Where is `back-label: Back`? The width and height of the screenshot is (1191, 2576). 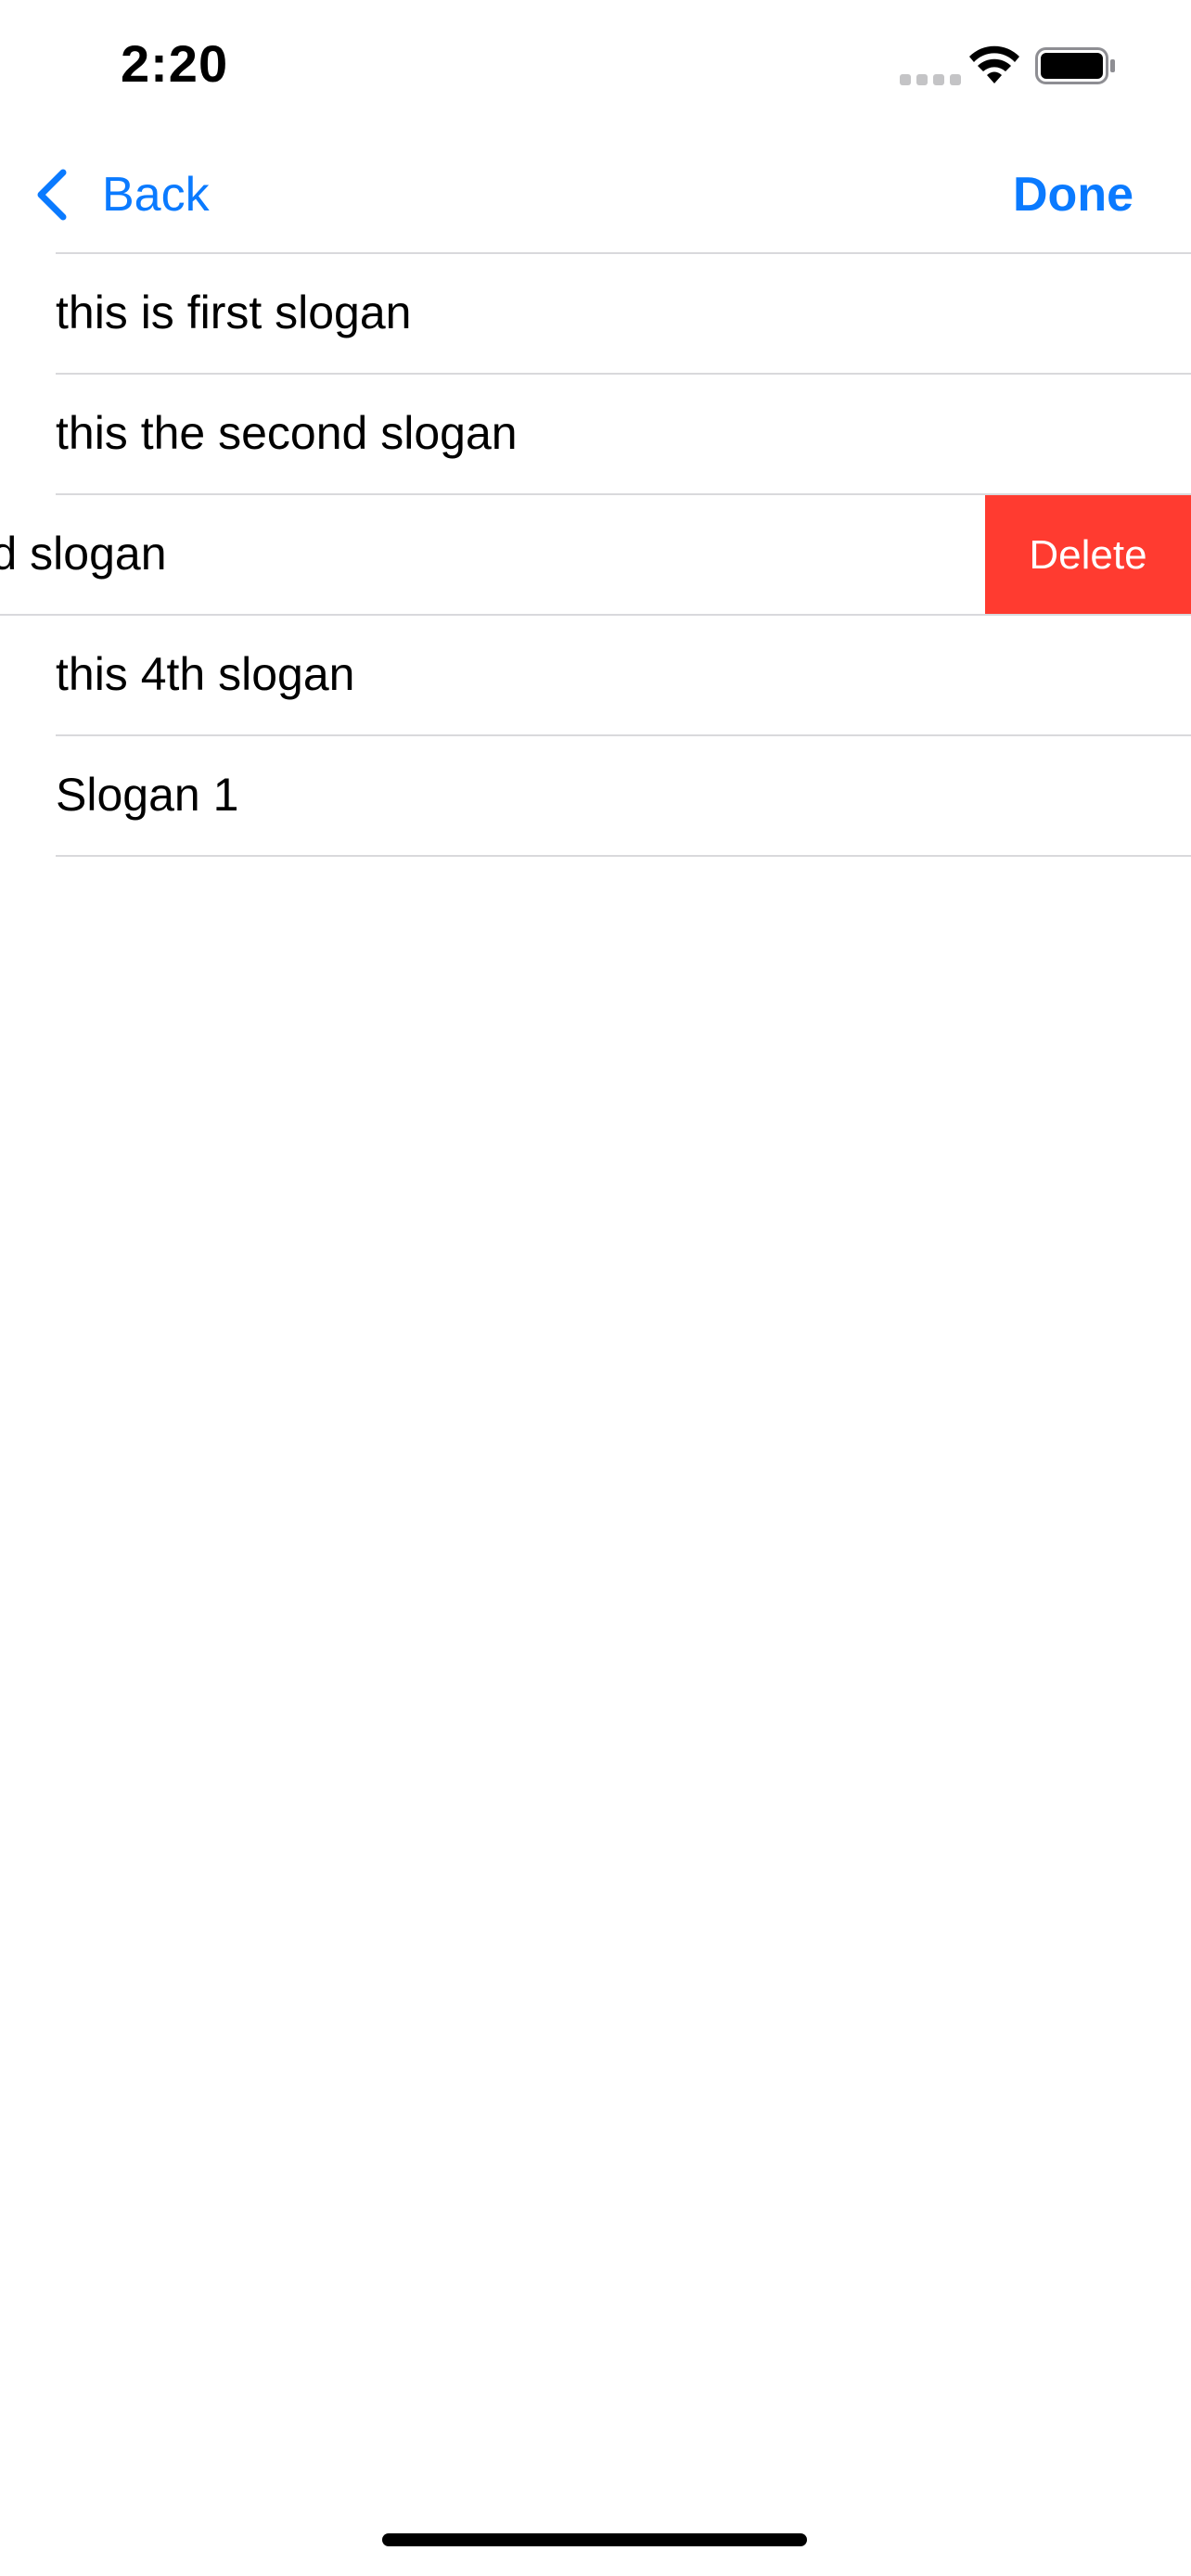
back-label: Back is located at coordinates (156, 195).